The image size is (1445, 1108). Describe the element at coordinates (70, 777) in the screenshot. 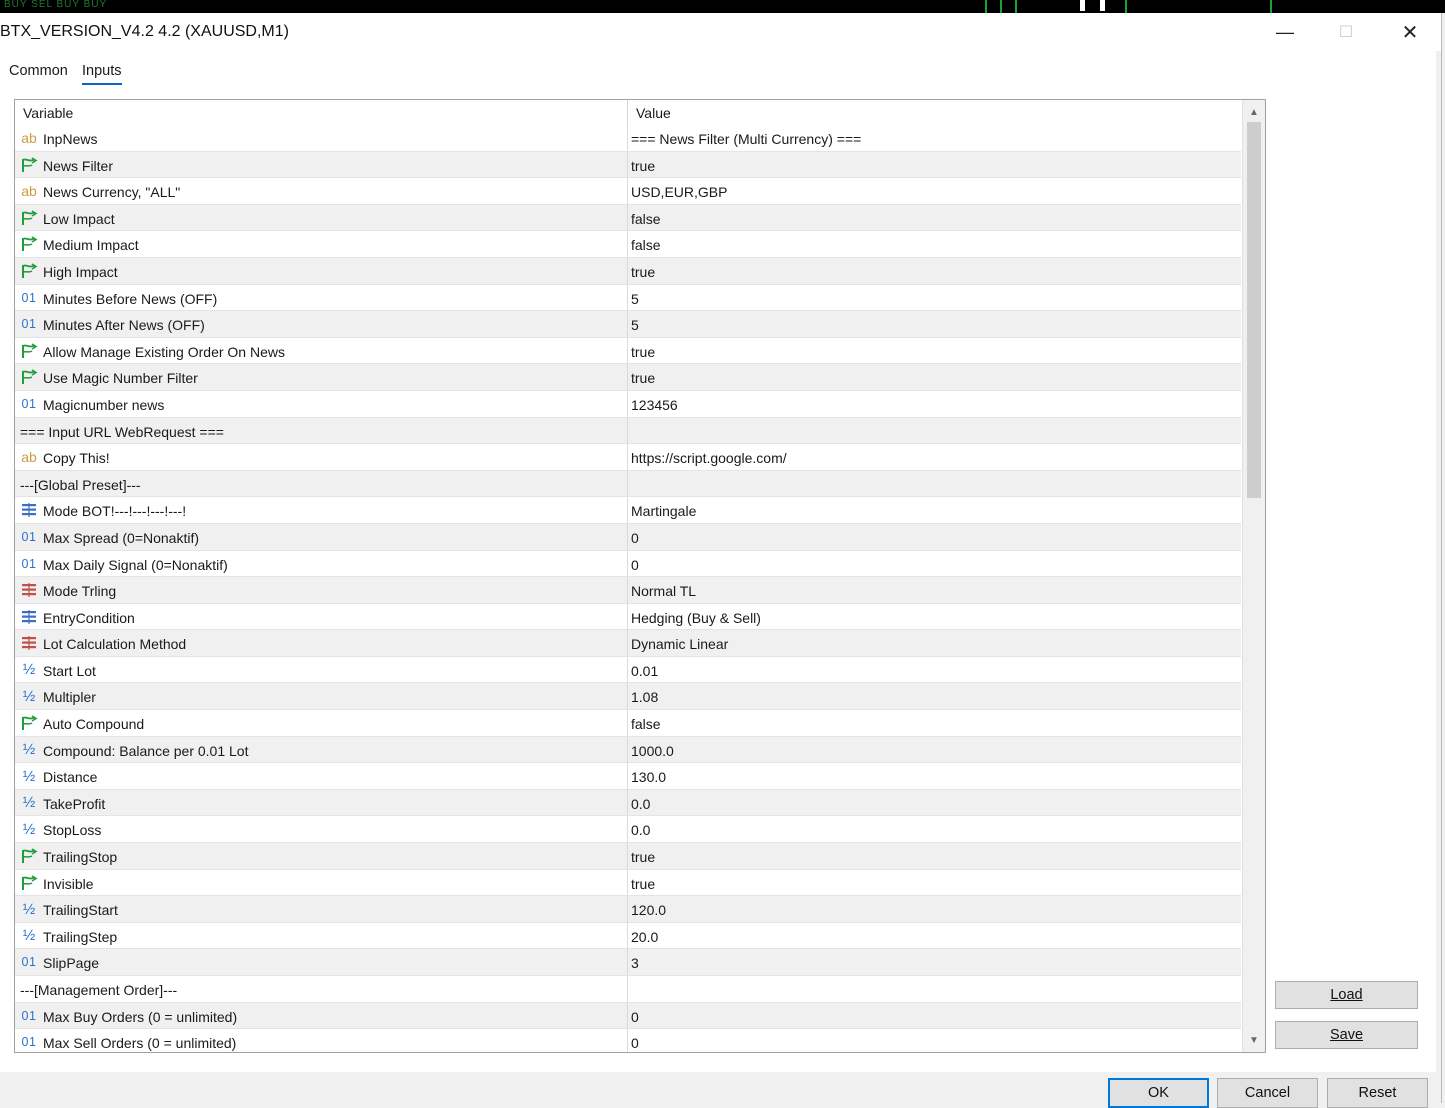

I see `variable-name: Distance` at that location.